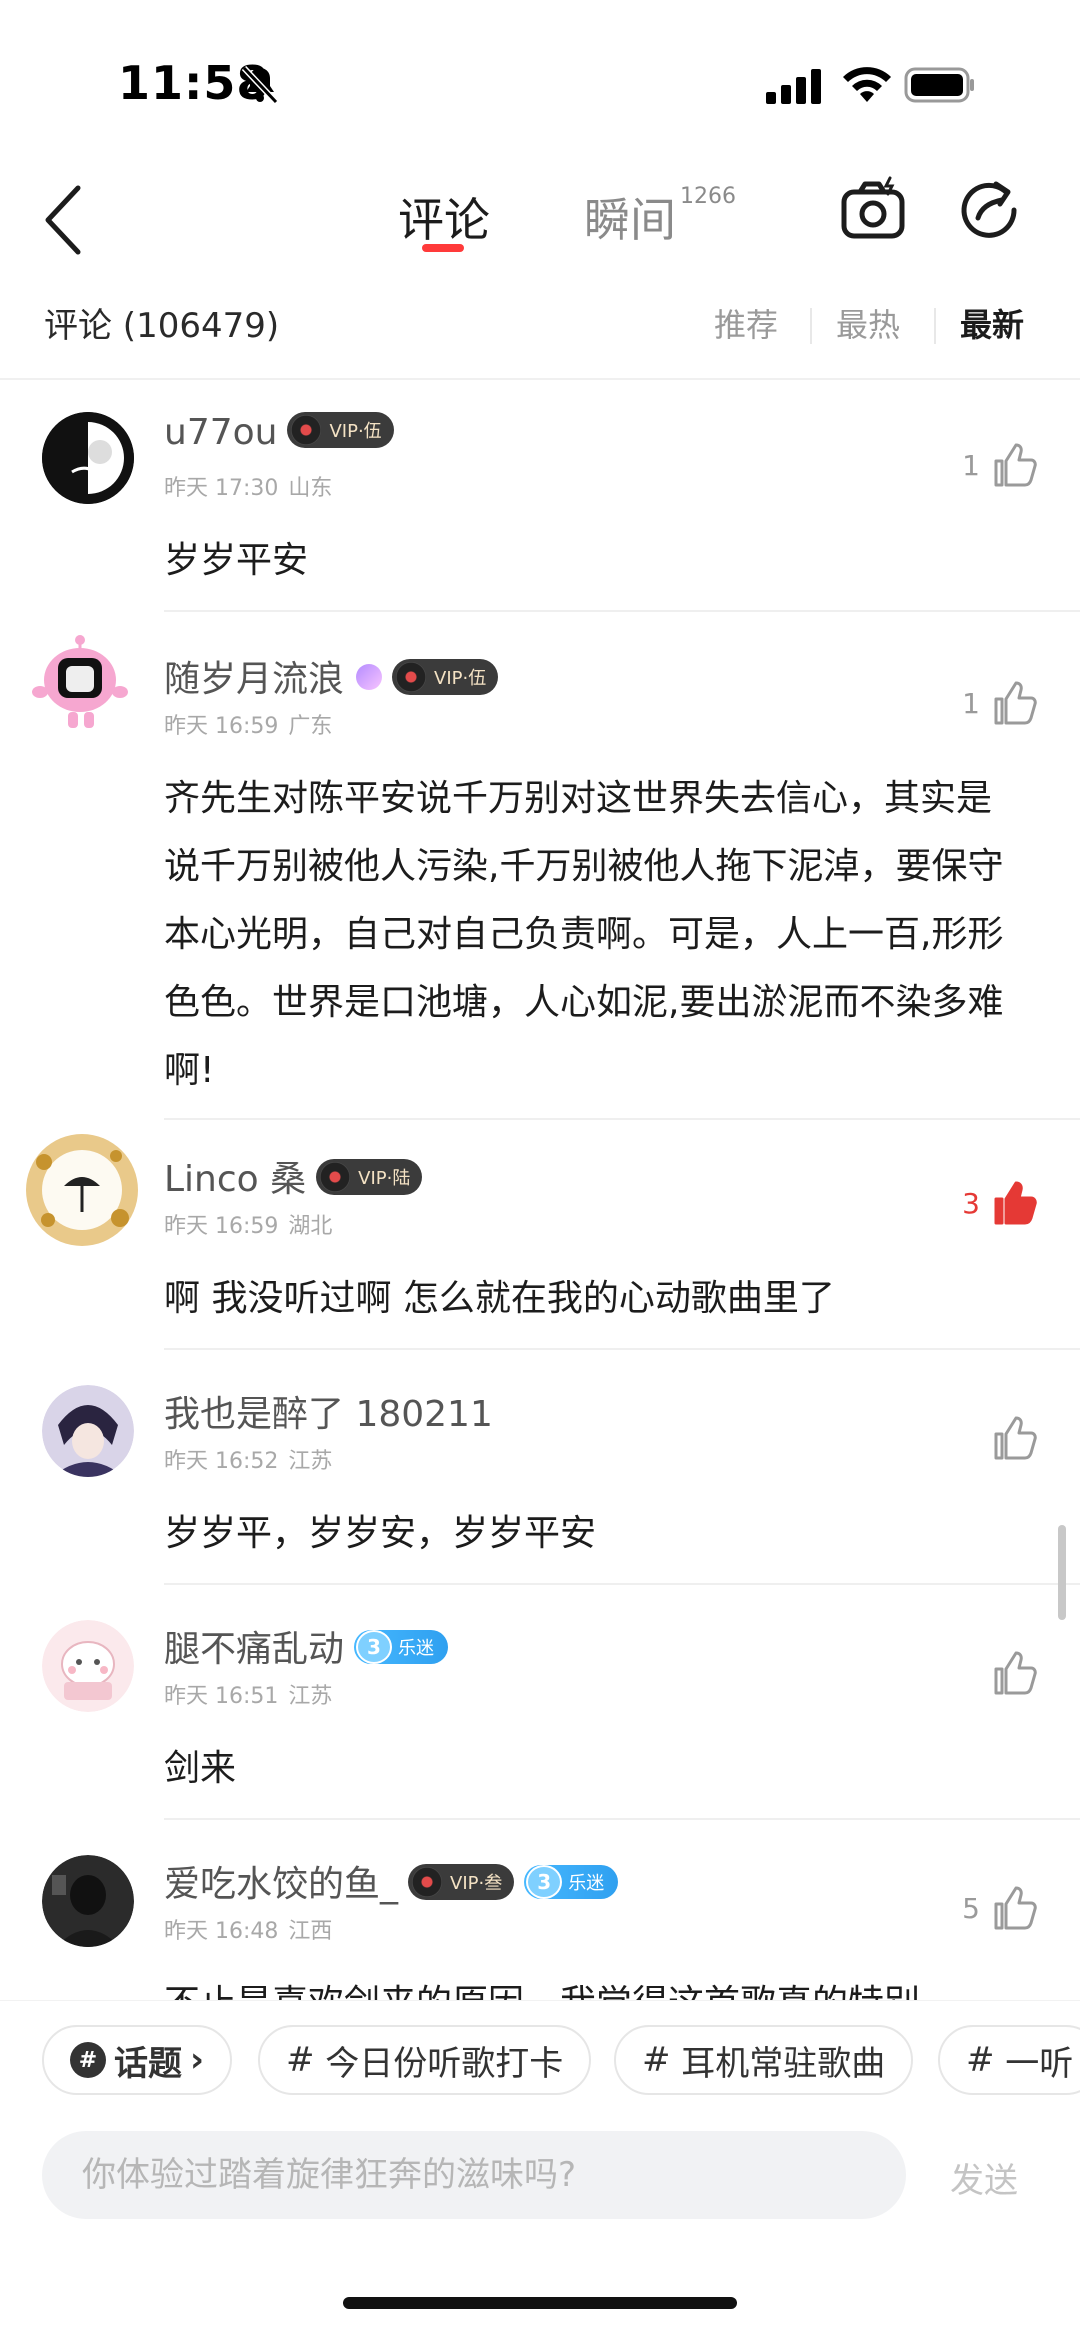 The image size is (1080, 2348). I want to click on active-tab-indicator, so click(443, 248).